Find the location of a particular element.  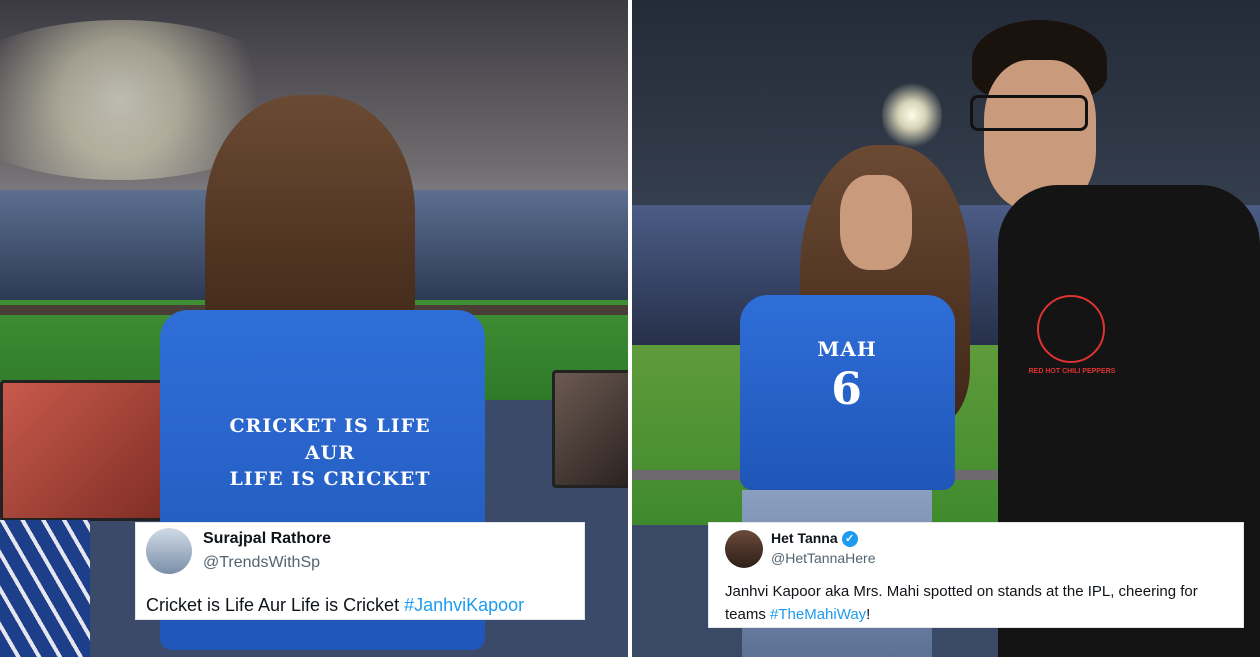

tv-screen-right is located at coordinates (590, 429).